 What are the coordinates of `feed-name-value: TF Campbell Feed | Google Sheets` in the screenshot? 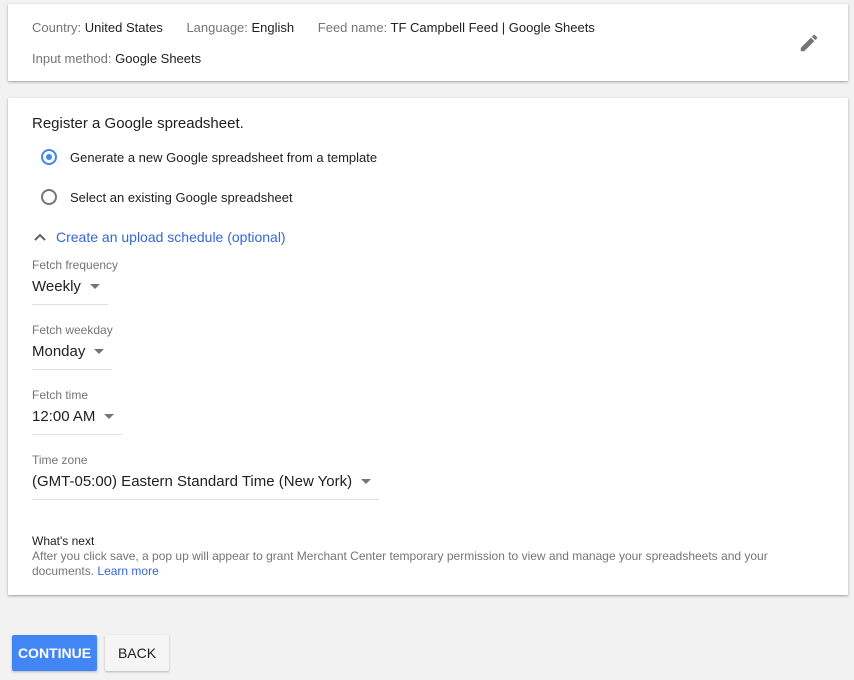 It's located at (492, 27).